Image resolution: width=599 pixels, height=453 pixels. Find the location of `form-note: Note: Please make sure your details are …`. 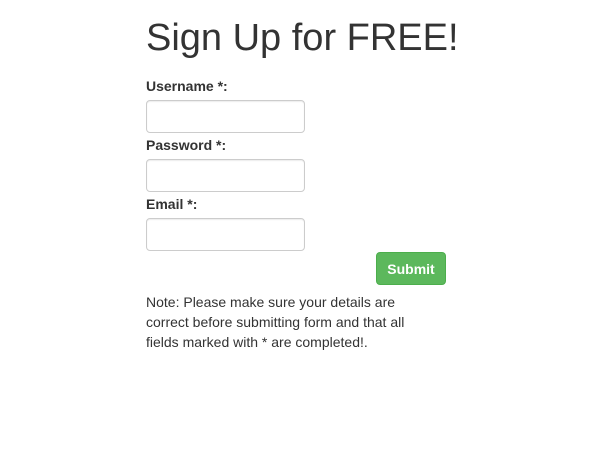

form-note: Note: Please make sure your details are … is located at coordinates (275, 322).